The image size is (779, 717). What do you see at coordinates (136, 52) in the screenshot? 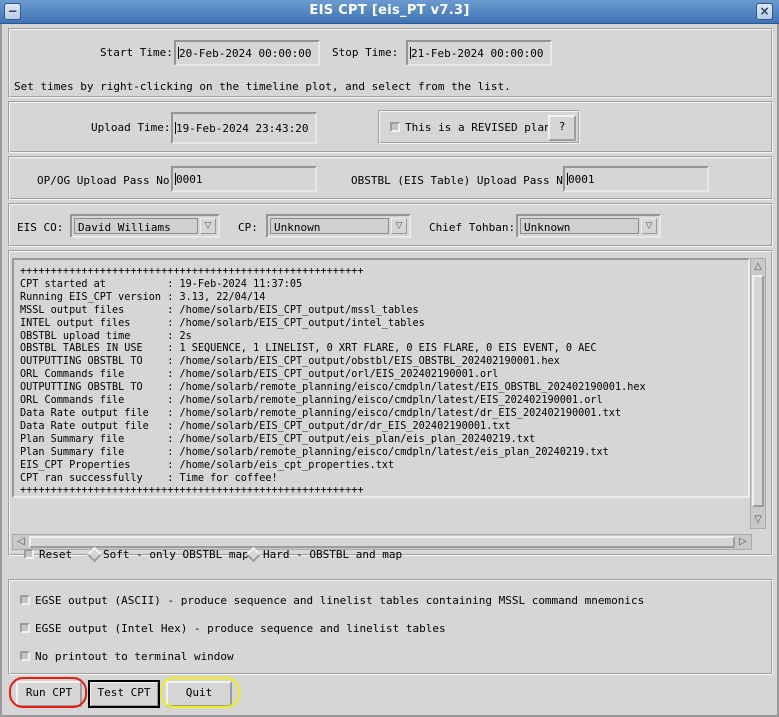
I see `start-time-label: Start Time:` at bounding box center [136, 52].